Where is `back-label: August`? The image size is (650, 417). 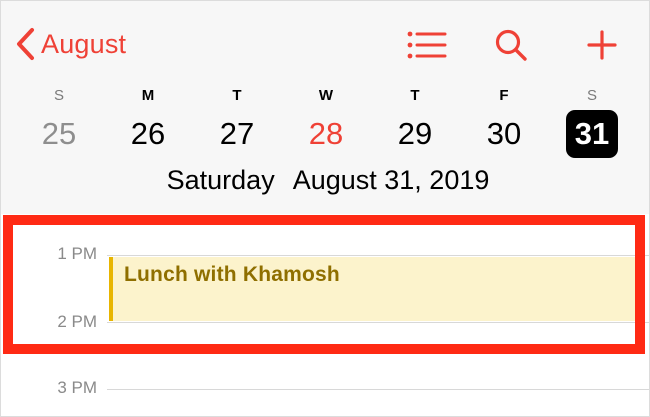 back-label: August is located at coordinates (84, 43).